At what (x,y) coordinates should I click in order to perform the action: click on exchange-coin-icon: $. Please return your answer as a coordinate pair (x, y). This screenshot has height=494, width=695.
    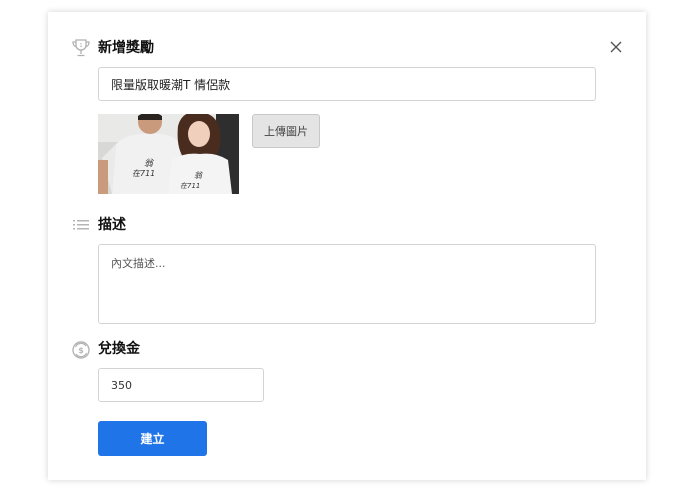
    Looking at the image, I should click on (81, 350).